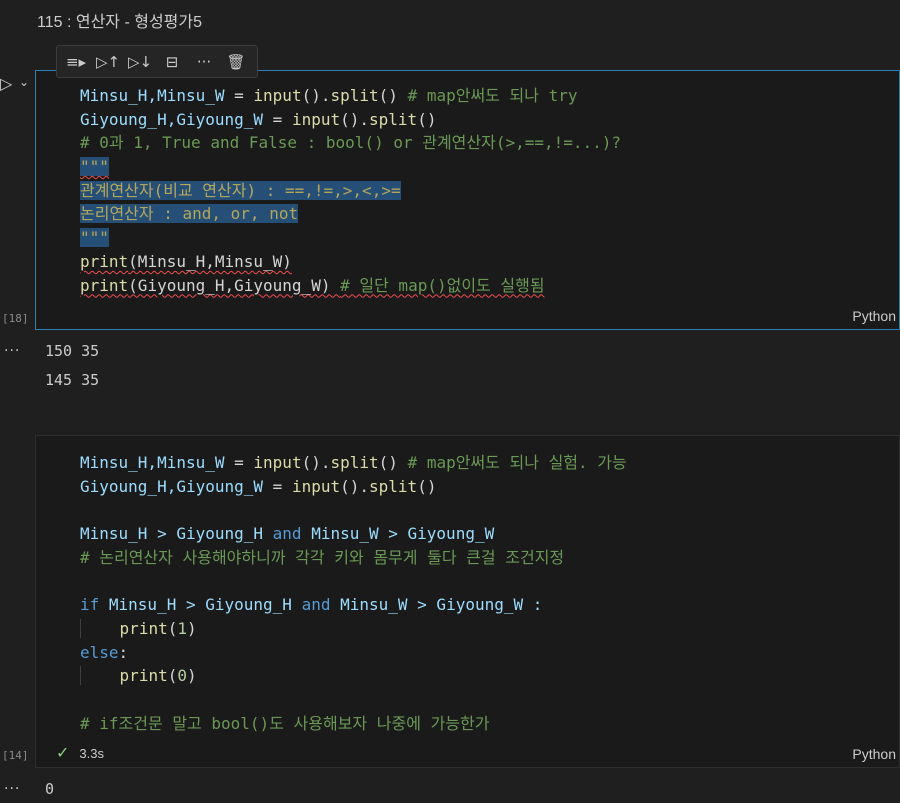  What do you see at coordinates (285, 723) in the screenshot?
I see `code-line: # if조건문 말고 bool()도 사용해보자 나중에 가능한가` at bounding box center [285, 723].